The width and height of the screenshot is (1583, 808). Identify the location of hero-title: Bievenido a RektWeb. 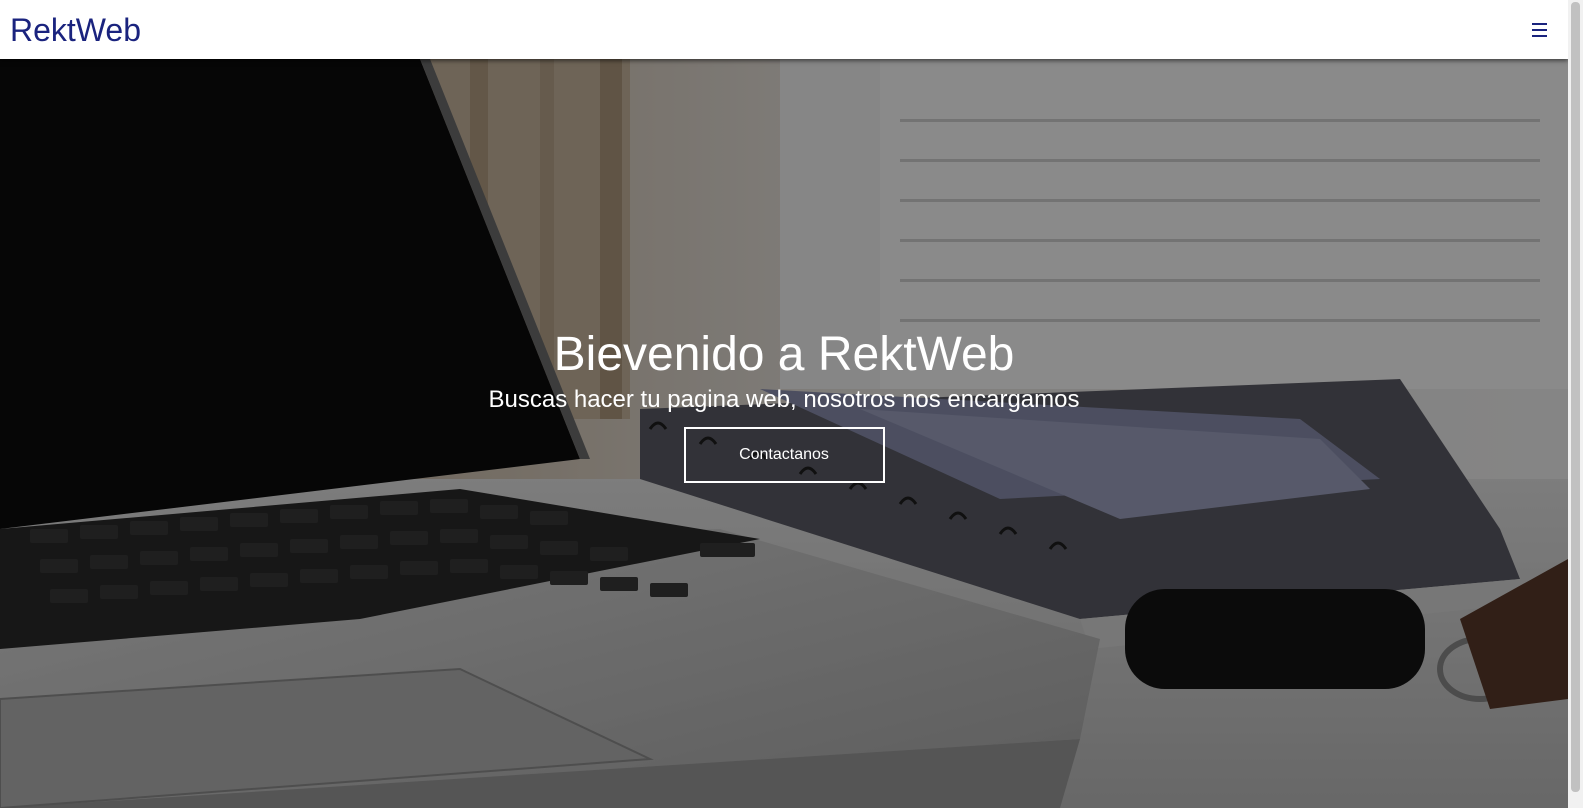
(784, 354).